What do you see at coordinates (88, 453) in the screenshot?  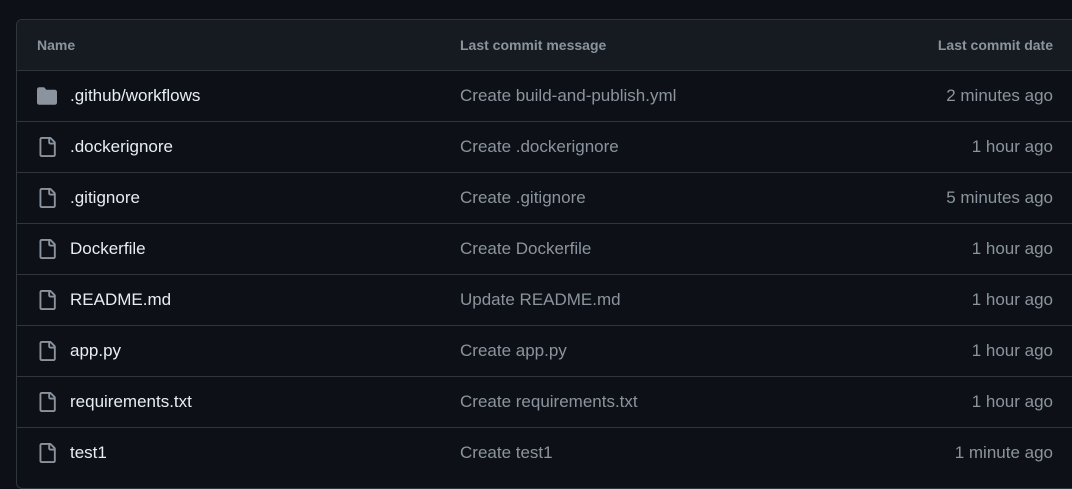 I see `file-name-link: test1` at bounding box center [88, 453].